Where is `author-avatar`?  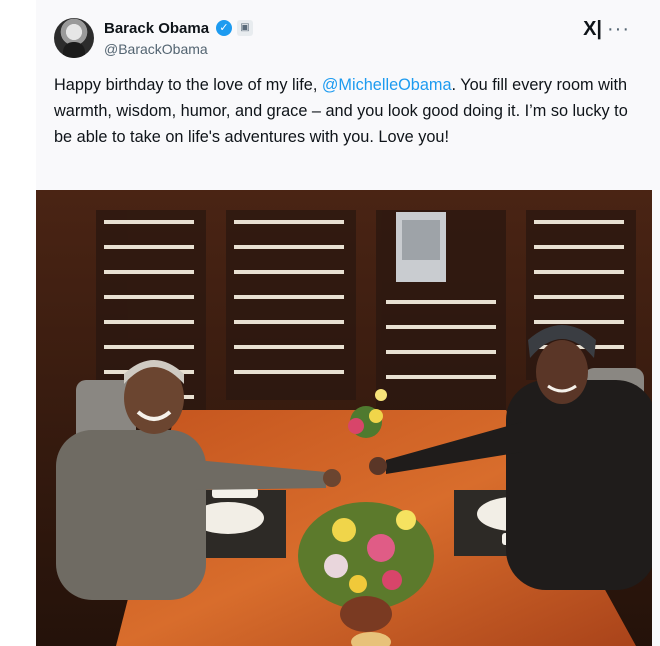 author-avatar is located at coordinates (74, 38).